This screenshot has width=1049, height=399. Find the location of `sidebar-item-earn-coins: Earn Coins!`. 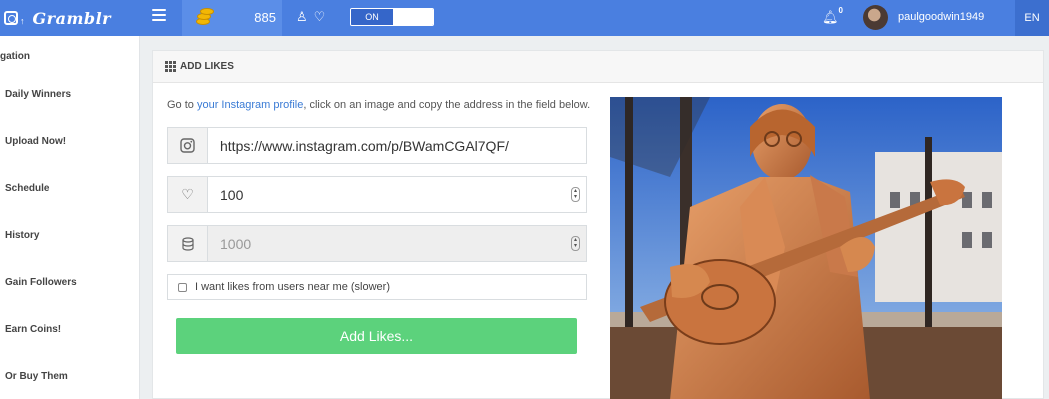

sidebar-item-earn-coins: Earn Coins! is located at coordinates (33, 329).